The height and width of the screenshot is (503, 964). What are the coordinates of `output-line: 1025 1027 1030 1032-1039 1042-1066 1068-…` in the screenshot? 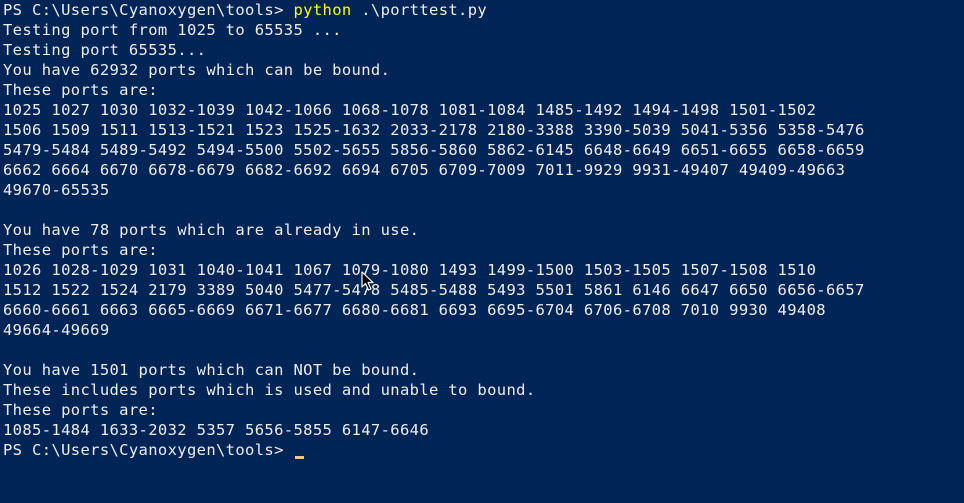 It's located at (410, 110).